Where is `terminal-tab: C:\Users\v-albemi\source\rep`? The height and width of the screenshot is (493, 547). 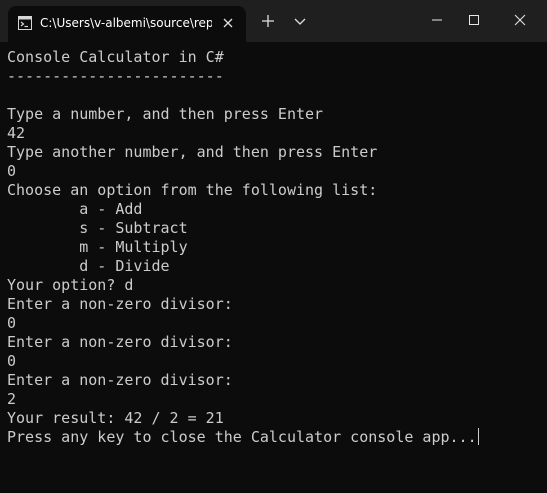 terminal-tab: C:\Users\v-albemi\source\rep is located at coordinates (127, 24).